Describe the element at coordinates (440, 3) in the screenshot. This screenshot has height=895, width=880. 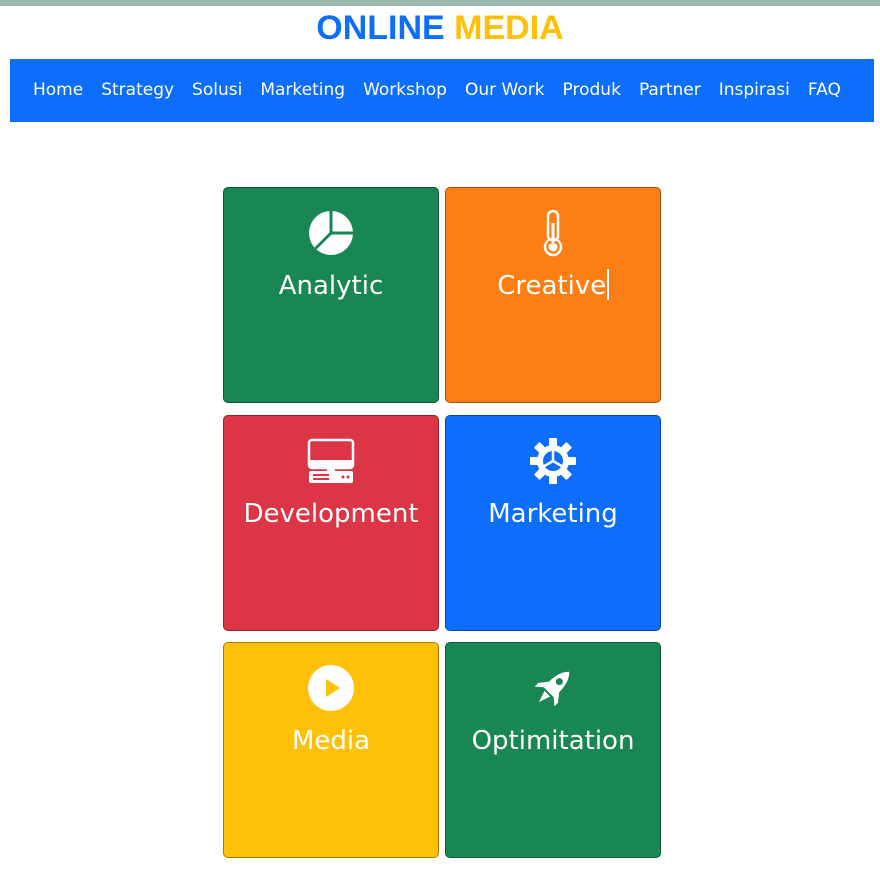
I see `top-accent-strip` at that location.